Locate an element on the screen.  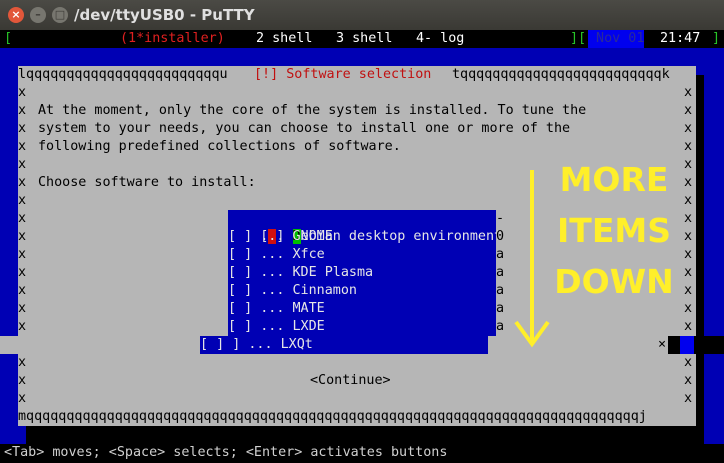
item-label-cinnamon: ... Cinnamon is located at coordinates (304, 290).